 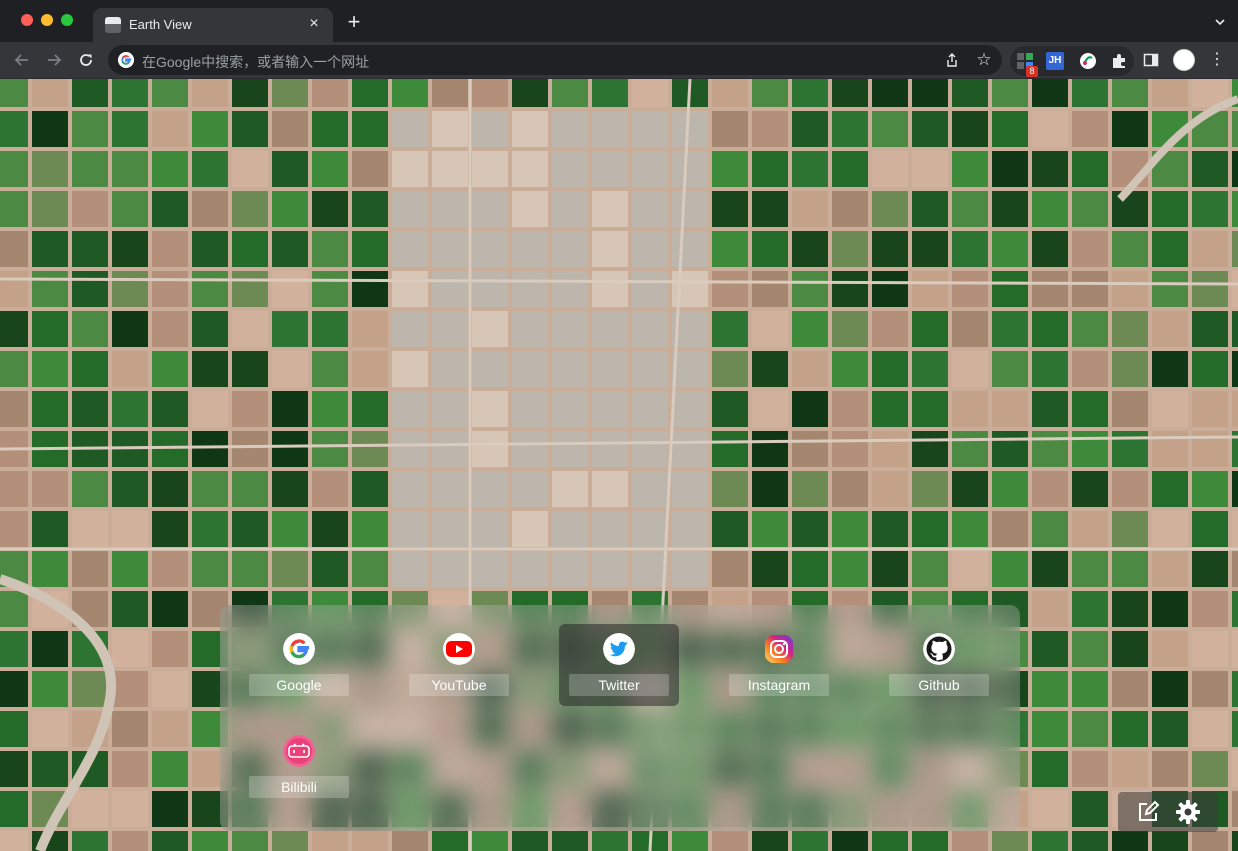 What do you see at coordinates (779, 649) in the screenshot?
I see `instagram-icon` at bounding box center [779, 649].